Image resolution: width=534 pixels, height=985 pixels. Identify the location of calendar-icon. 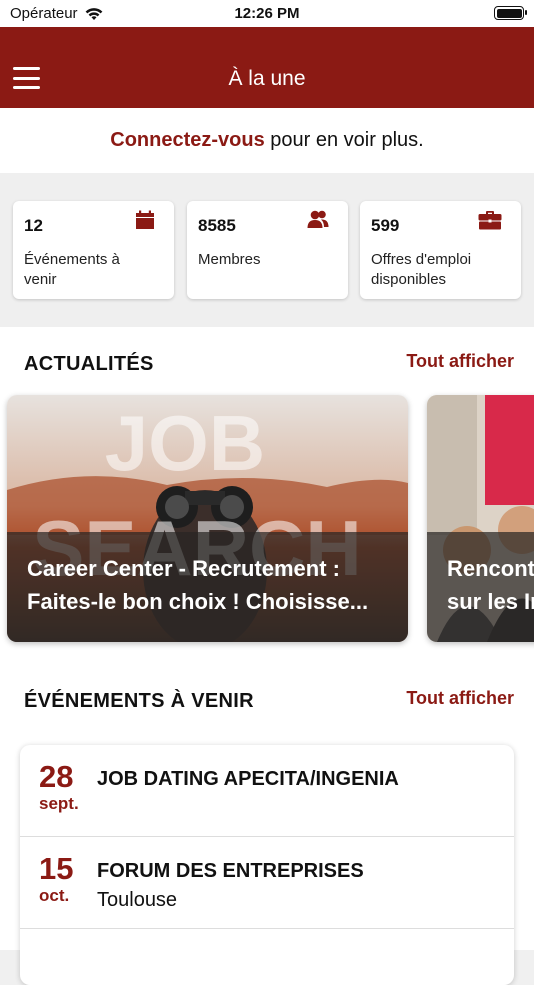
(145, 219).